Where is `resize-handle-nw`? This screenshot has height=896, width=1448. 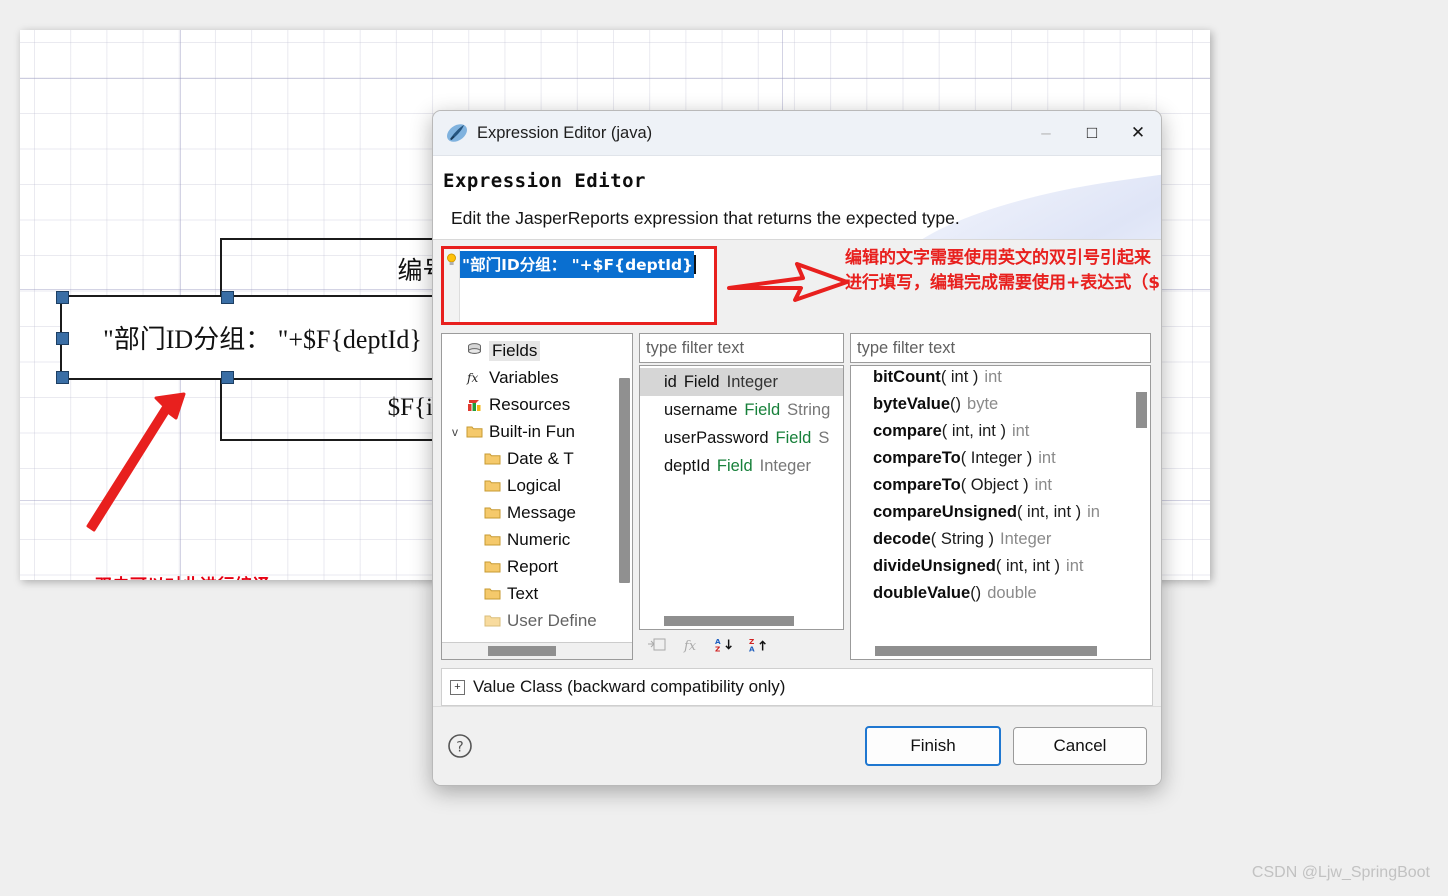
resize-handle-nw is located at coordinates (62, 297).